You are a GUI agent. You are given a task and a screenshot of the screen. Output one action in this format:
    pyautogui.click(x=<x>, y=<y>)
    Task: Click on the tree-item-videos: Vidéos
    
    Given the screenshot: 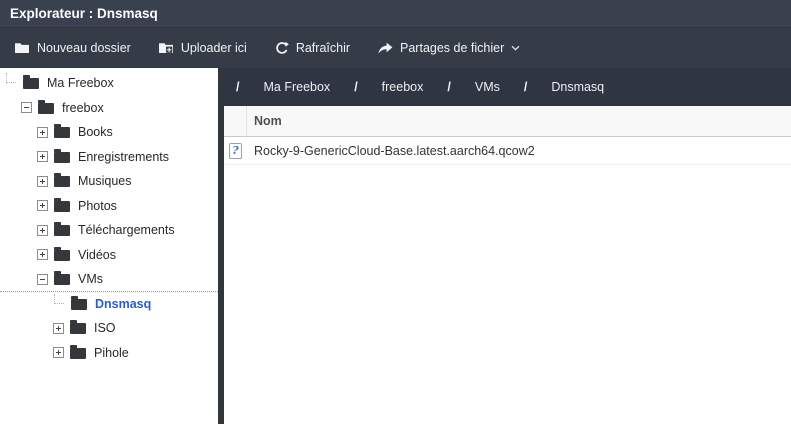 What is the action you would take?
    pyautogui.click(x=109, y=255)
    